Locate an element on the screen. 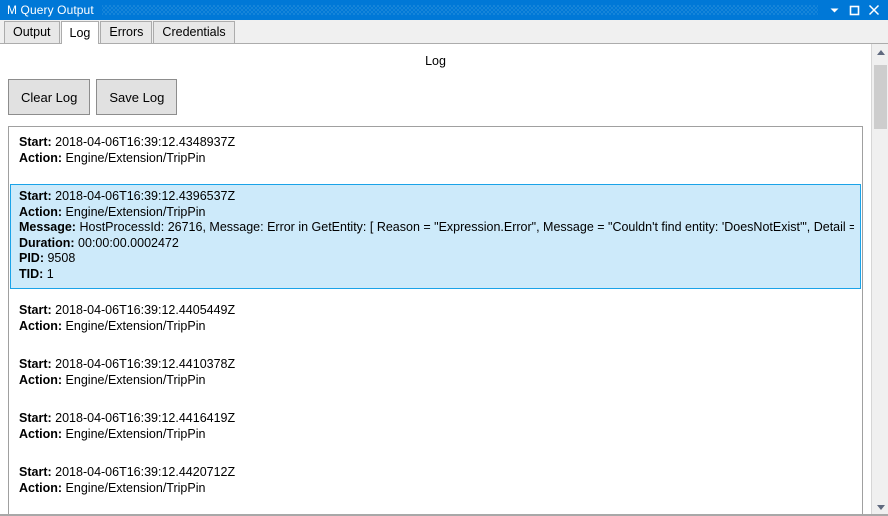 This screenshot has width=888, height=516. log-duration-line: Duration: 00:00:00.0002472 is located at coordinates (436, 244).